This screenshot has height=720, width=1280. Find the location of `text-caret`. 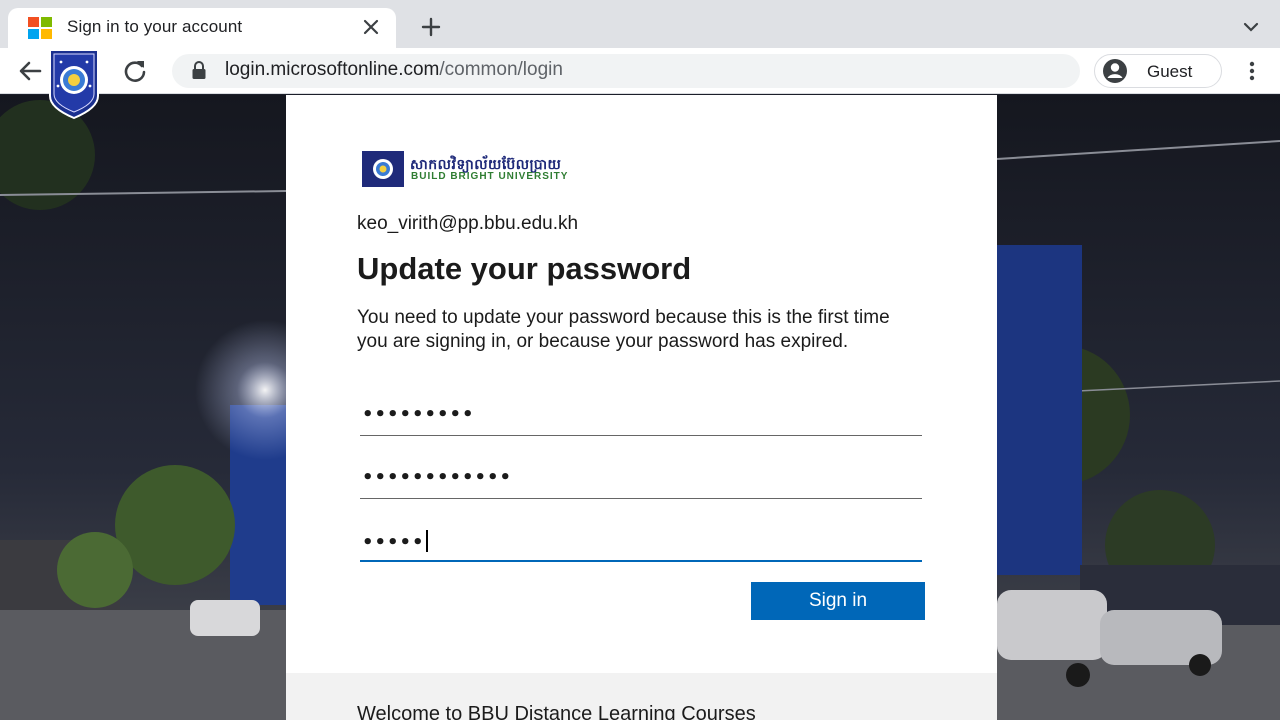

text-caret is located at coordinates (426, 541).